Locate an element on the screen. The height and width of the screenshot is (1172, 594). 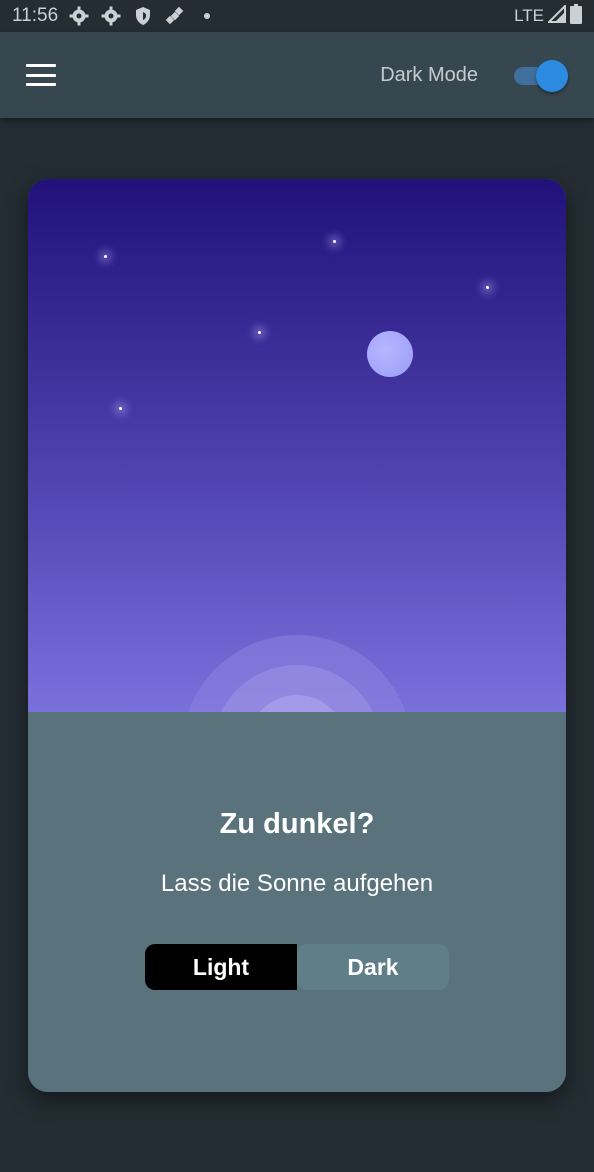
battery-icon is located at coordinates (576, 16).